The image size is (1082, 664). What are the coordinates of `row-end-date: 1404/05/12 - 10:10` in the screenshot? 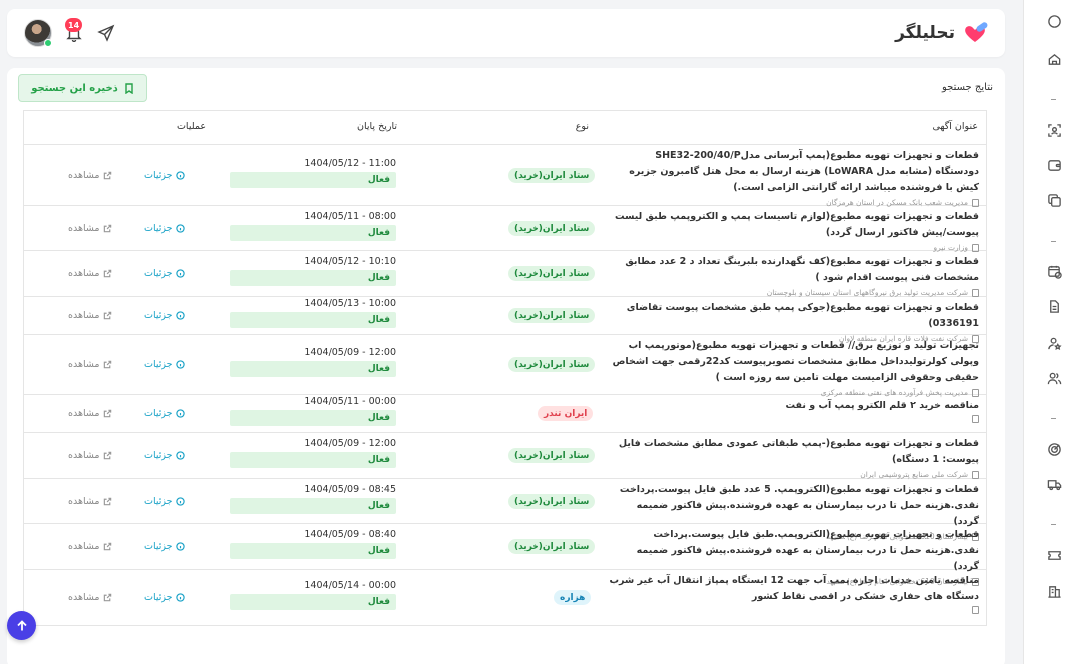 It's located at (350, 261).